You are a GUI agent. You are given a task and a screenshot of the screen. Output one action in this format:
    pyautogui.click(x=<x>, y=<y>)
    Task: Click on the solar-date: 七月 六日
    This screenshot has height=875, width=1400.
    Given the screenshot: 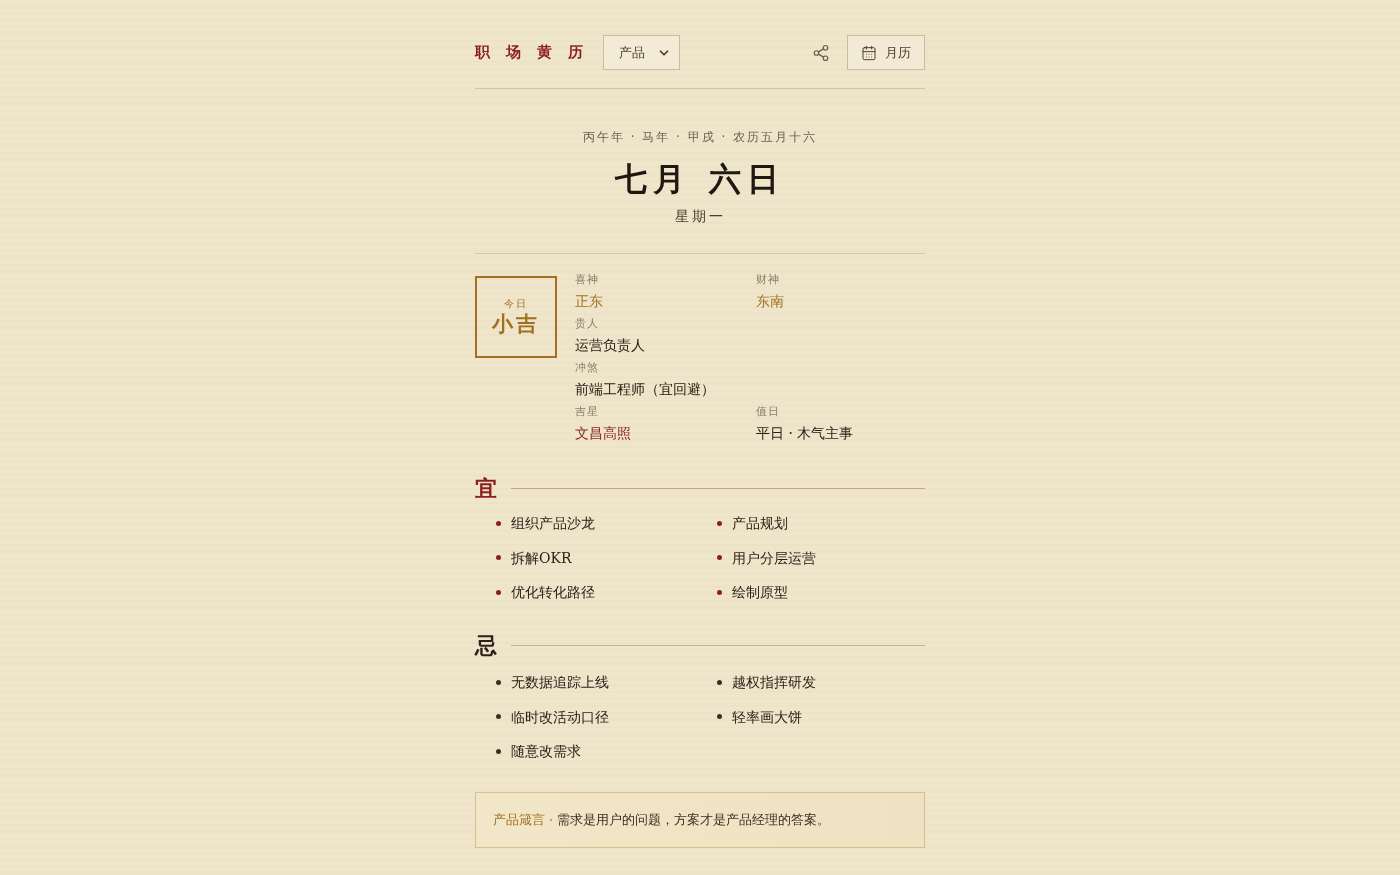 What is the action you would take?
    pyautogui.click(x=699, y=179)
    